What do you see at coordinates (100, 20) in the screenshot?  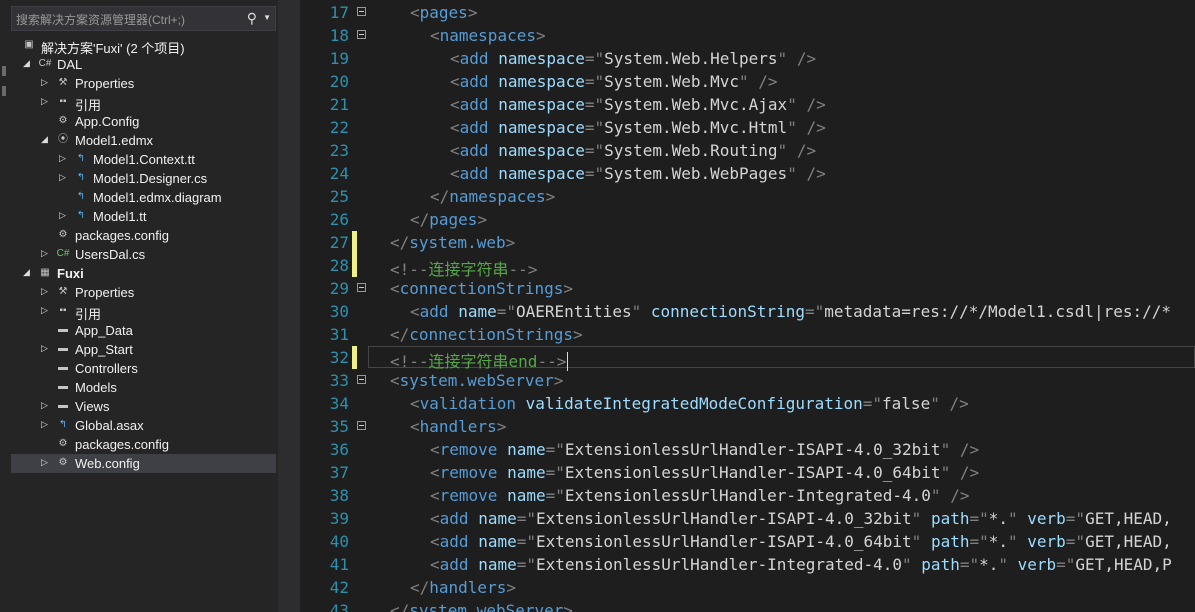 I see `search-placeholder: 搜索解决方案资源管理器(Ctrl+;)` at bounding box center [100, 20].